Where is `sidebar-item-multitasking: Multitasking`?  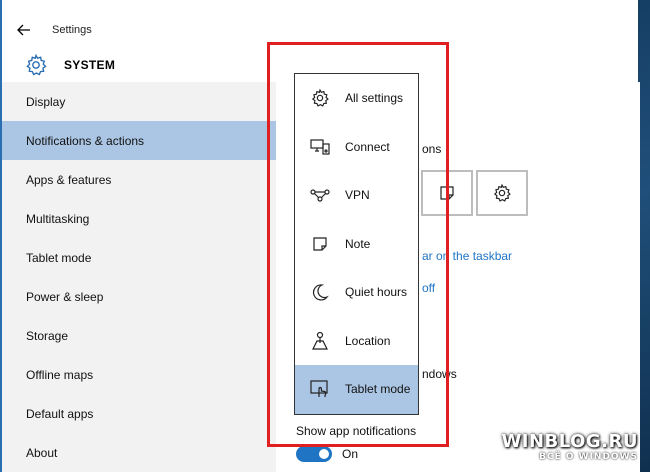
sidebar-item-multitasking: Multitasking is located at coordinates (139, 218).